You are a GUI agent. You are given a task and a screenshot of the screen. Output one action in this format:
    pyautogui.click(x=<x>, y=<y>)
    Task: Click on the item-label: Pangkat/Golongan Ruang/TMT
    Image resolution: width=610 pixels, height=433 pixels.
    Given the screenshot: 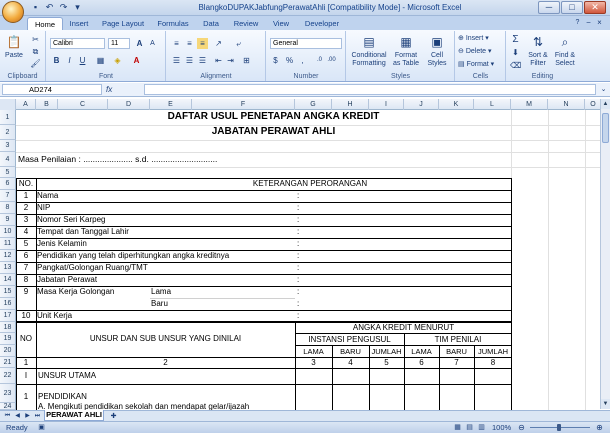 What is the action you would take?
    pyautogui.click(x=92, y=267)
    